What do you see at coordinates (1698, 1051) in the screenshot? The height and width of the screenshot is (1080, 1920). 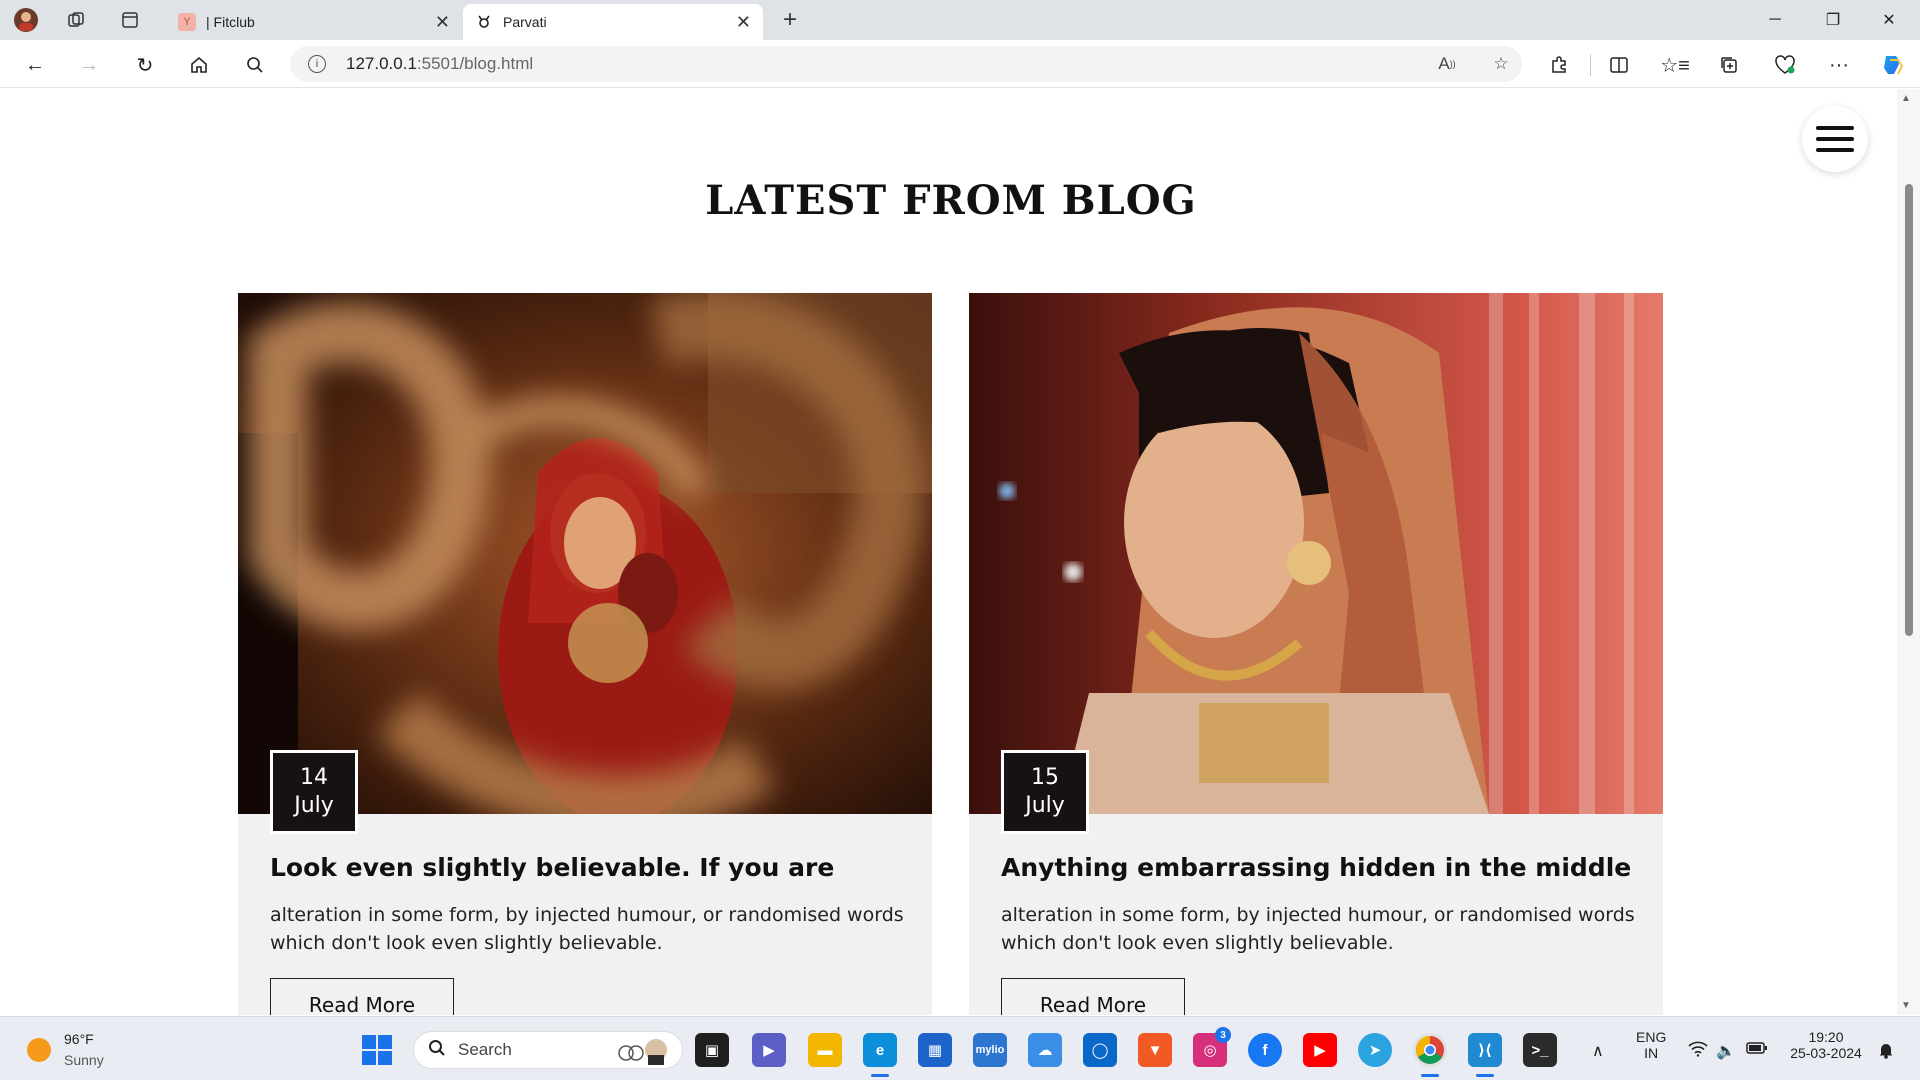 I see `wifi-icon` at bounding box center [1698, 1051].